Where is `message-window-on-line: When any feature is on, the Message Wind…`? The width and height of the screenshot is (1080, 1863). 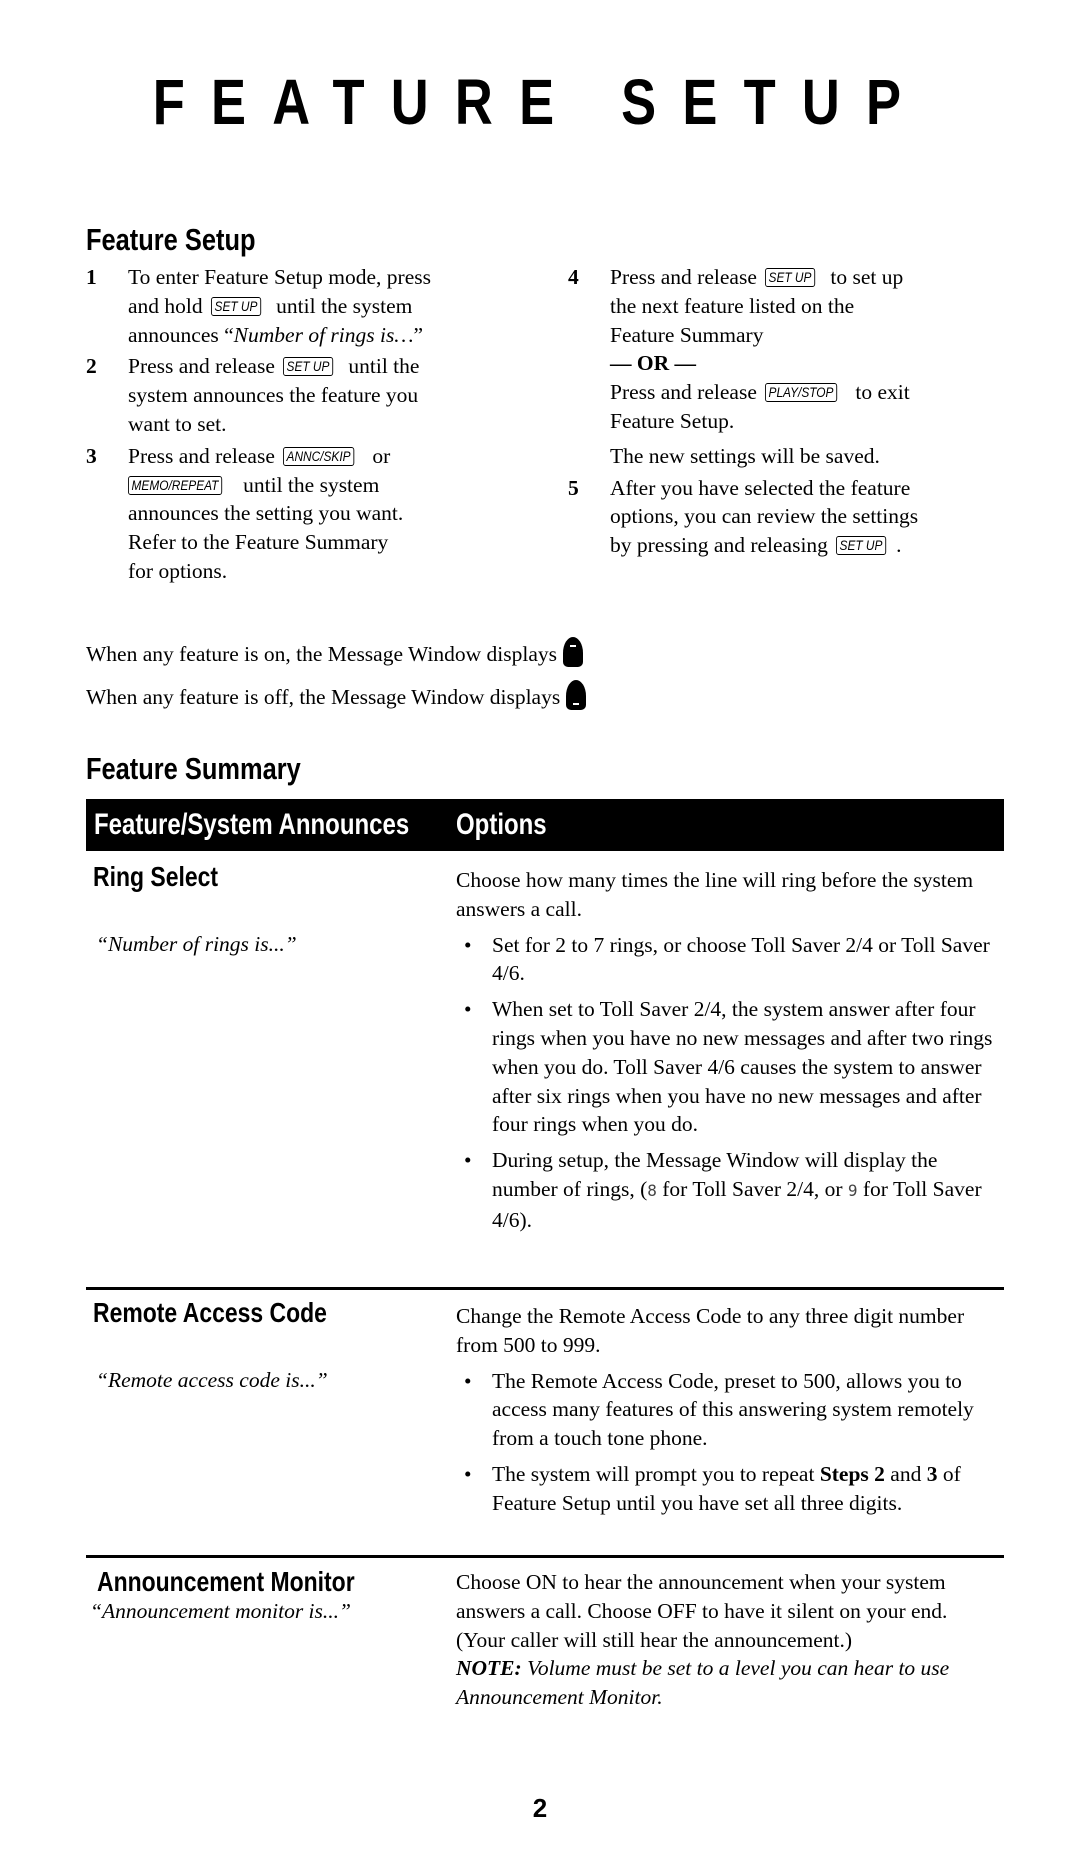
message-window-on-line: When any feature is on, the Message Wind… is located at coordinates (335, 652).